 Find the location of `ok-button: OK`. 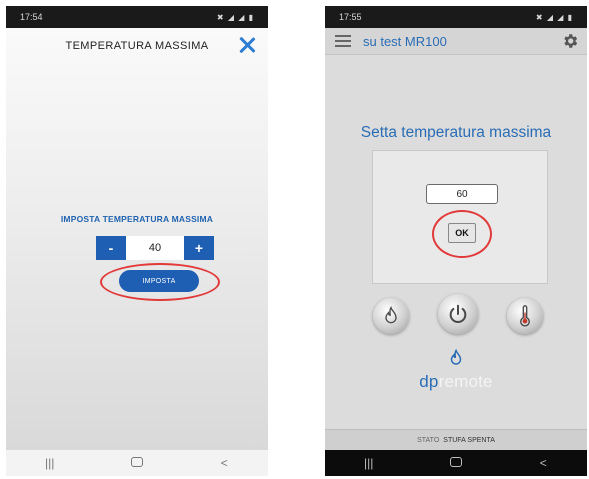

ok-button: OK is located at coordinates (462, 233).